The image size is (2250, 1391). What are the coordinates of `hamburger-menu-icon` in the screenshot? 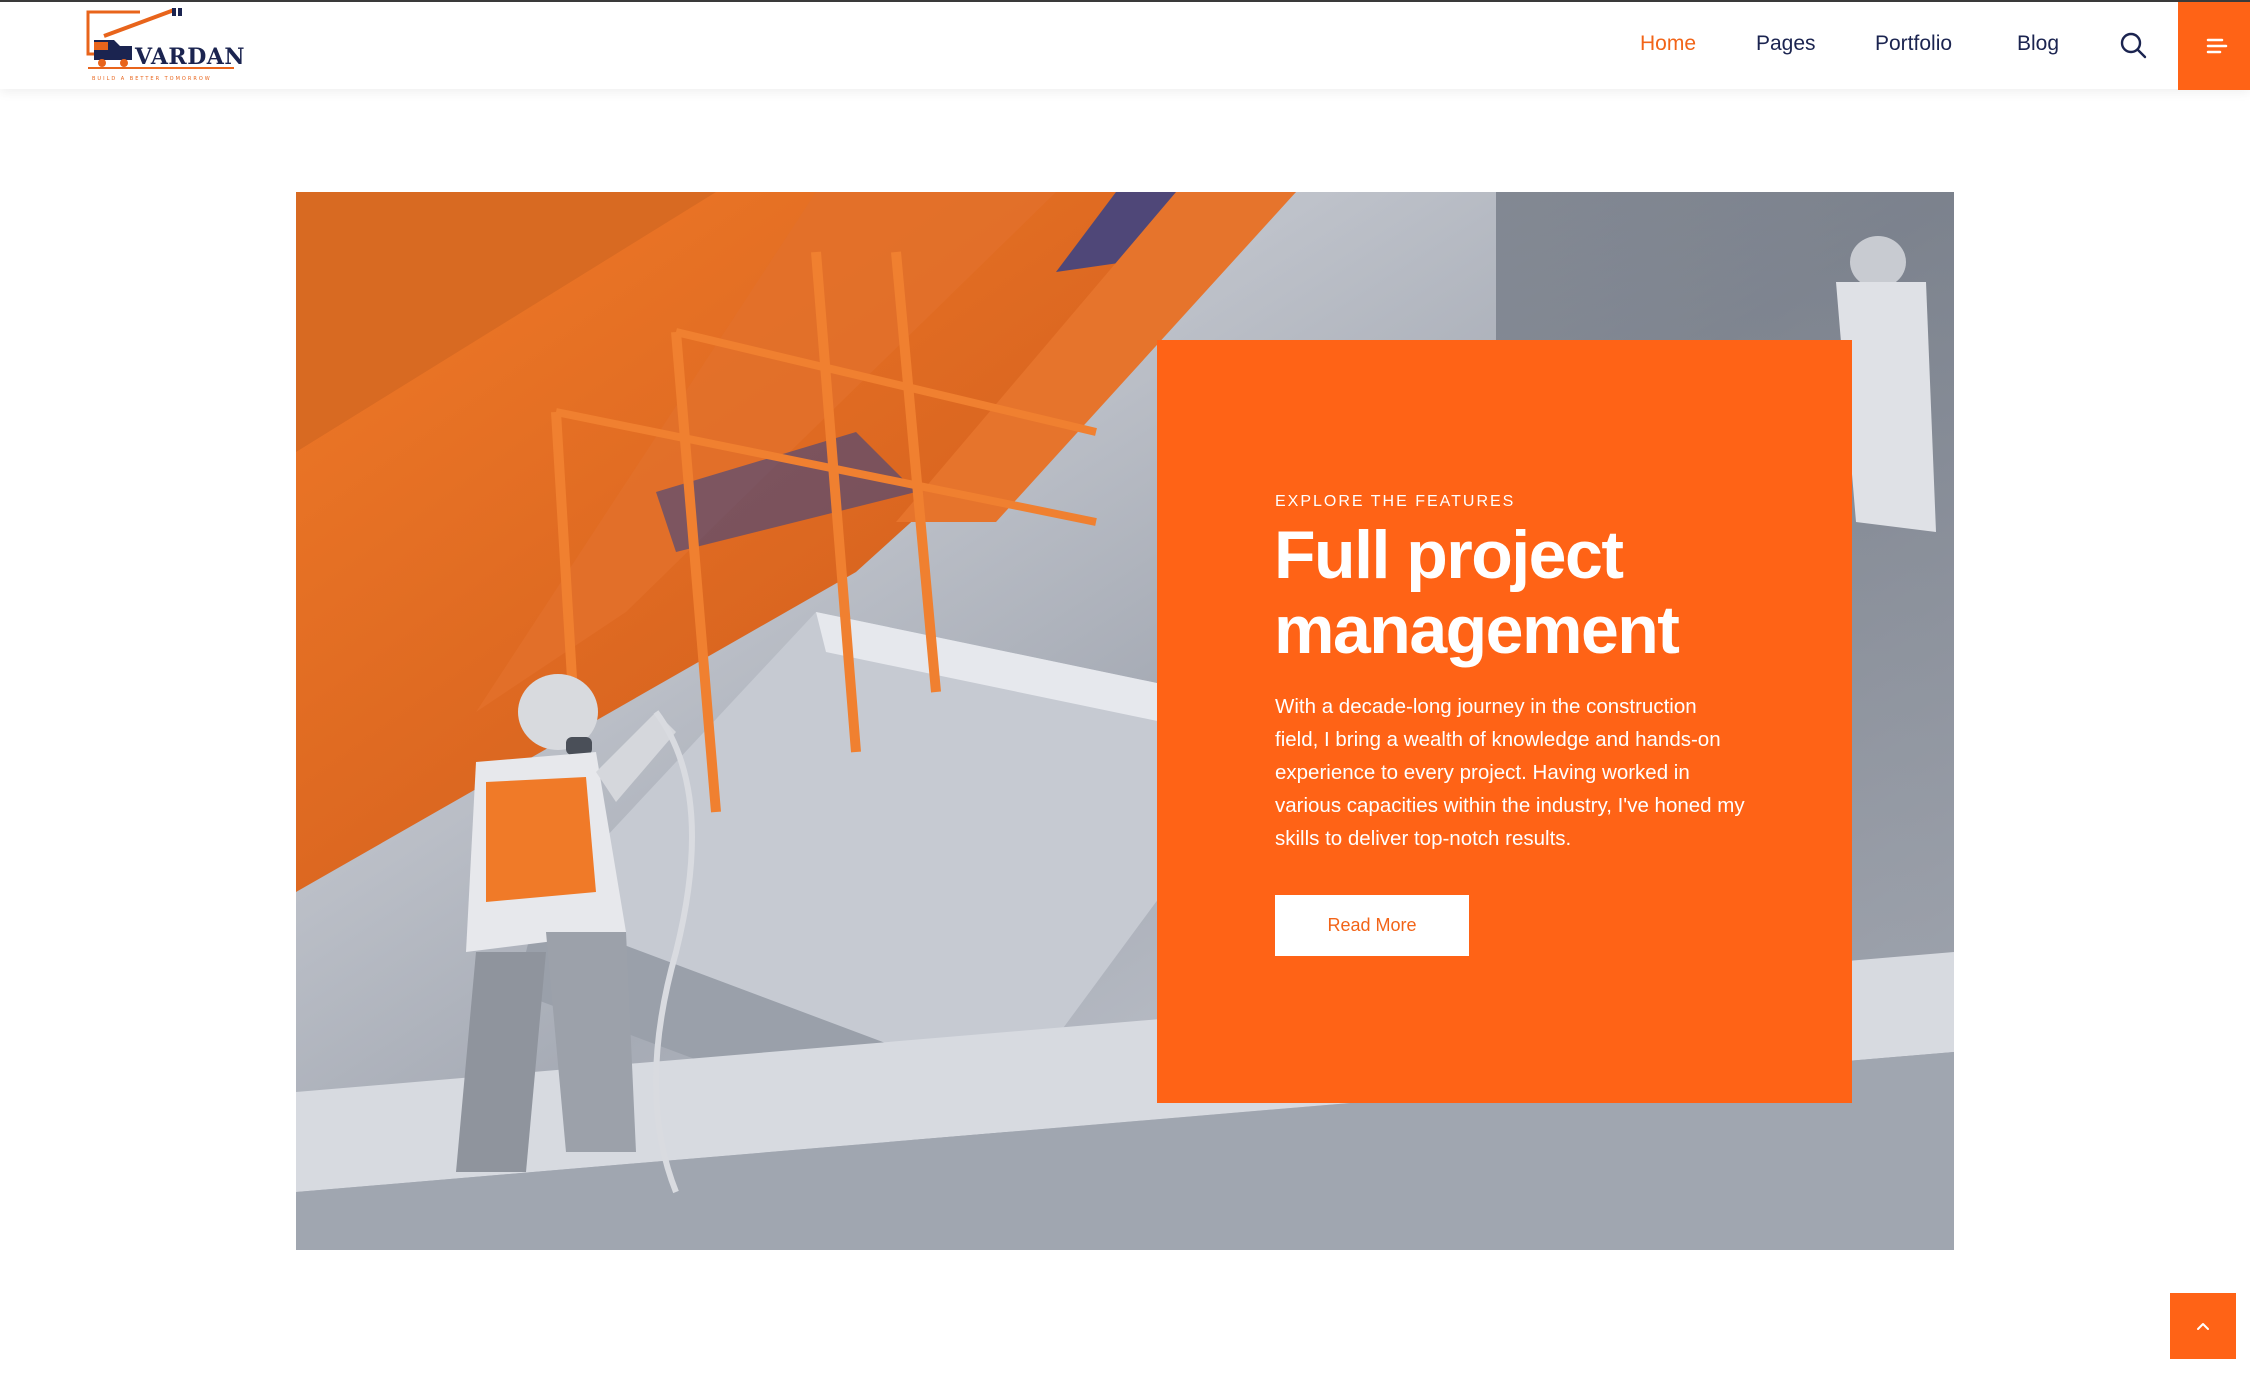 It's located at (2217, 46).